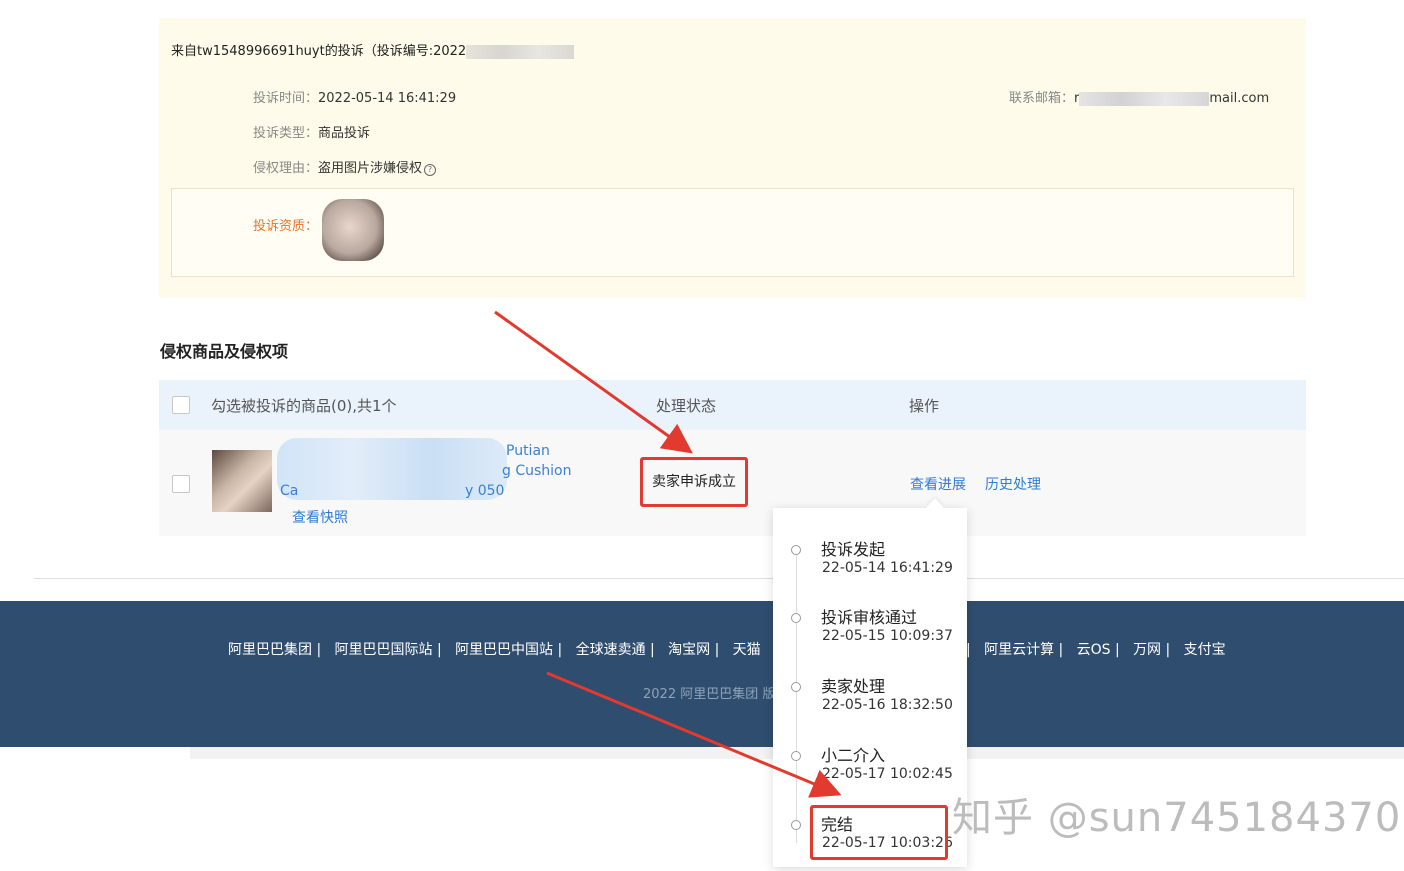  What do you see at coordinates (668, 554) in the screenshot?
I see `annotation-arrows` at bounding box center [668, 554].